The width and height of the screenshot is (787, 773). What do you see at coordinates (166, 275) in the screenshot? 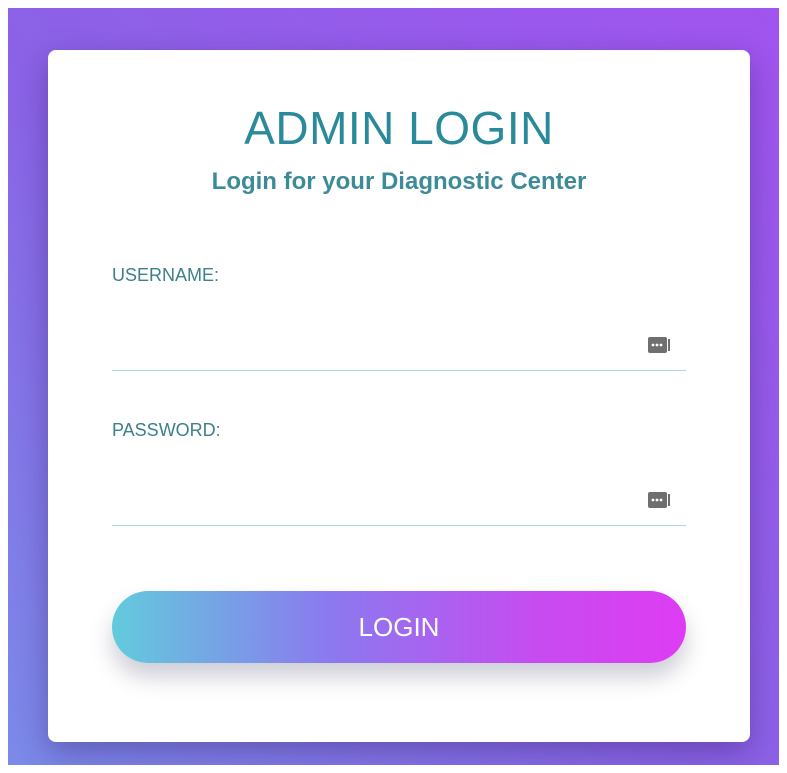
I see `username-label: USERNAME:` at bounding box center [166, 275].